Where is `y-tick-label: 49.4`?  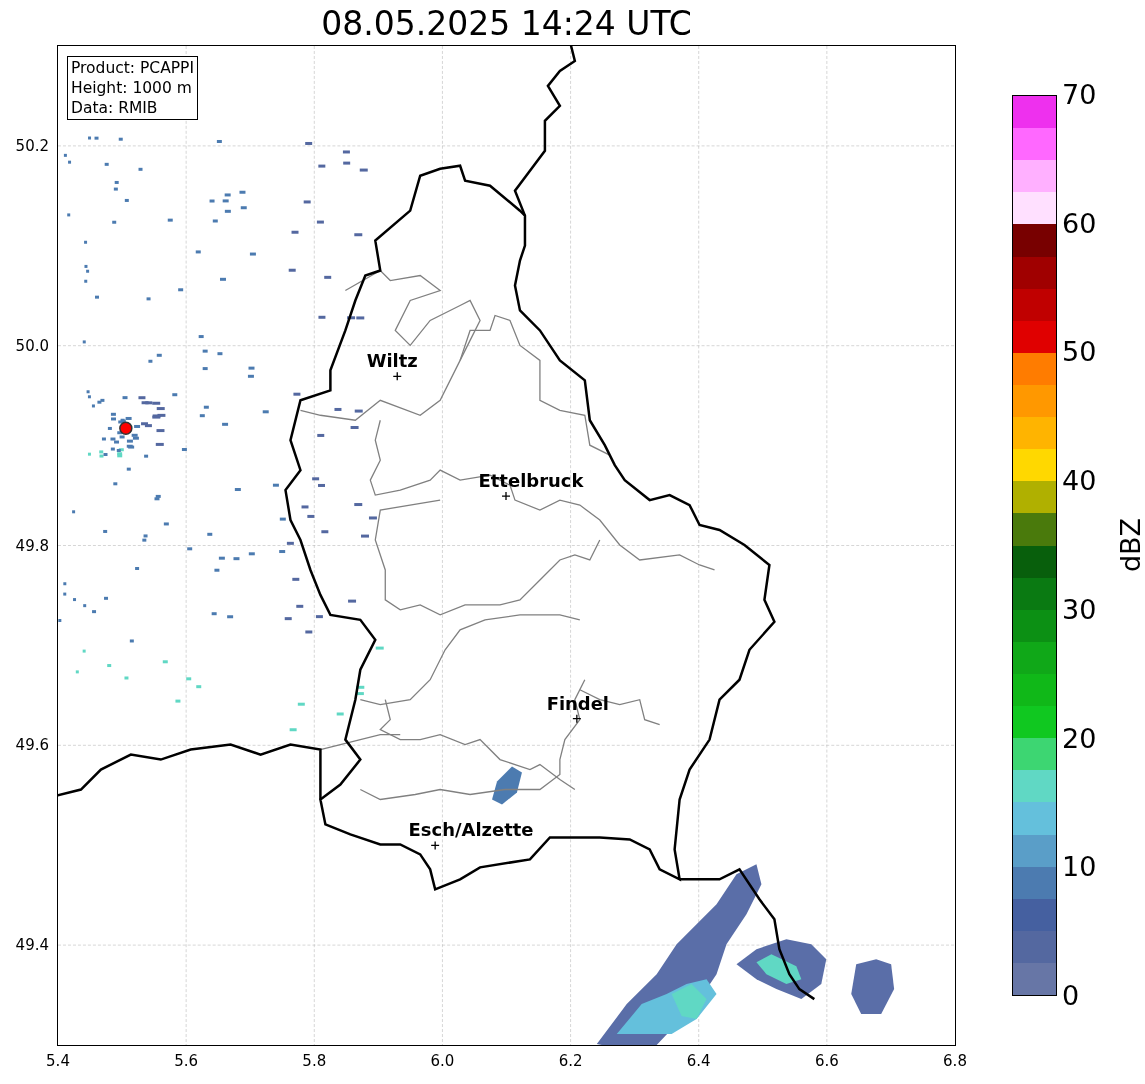
y-tick-label: 49.4 is located at coordinates (32, 945).